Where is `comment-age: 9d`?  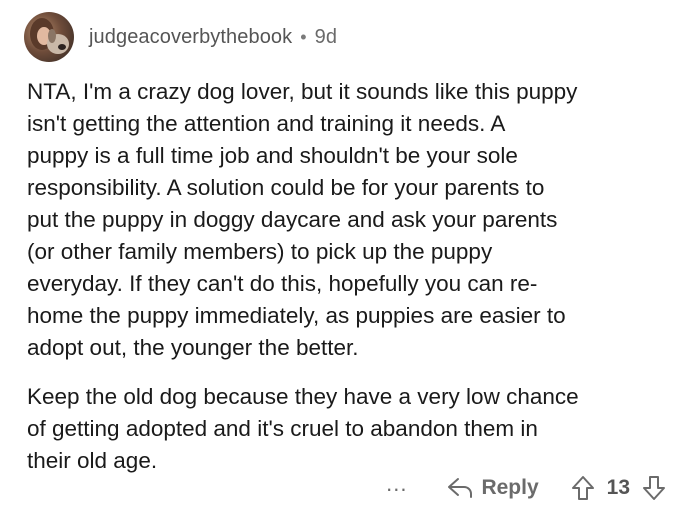 comment-age: 9d is located at coordinates (326, 36).